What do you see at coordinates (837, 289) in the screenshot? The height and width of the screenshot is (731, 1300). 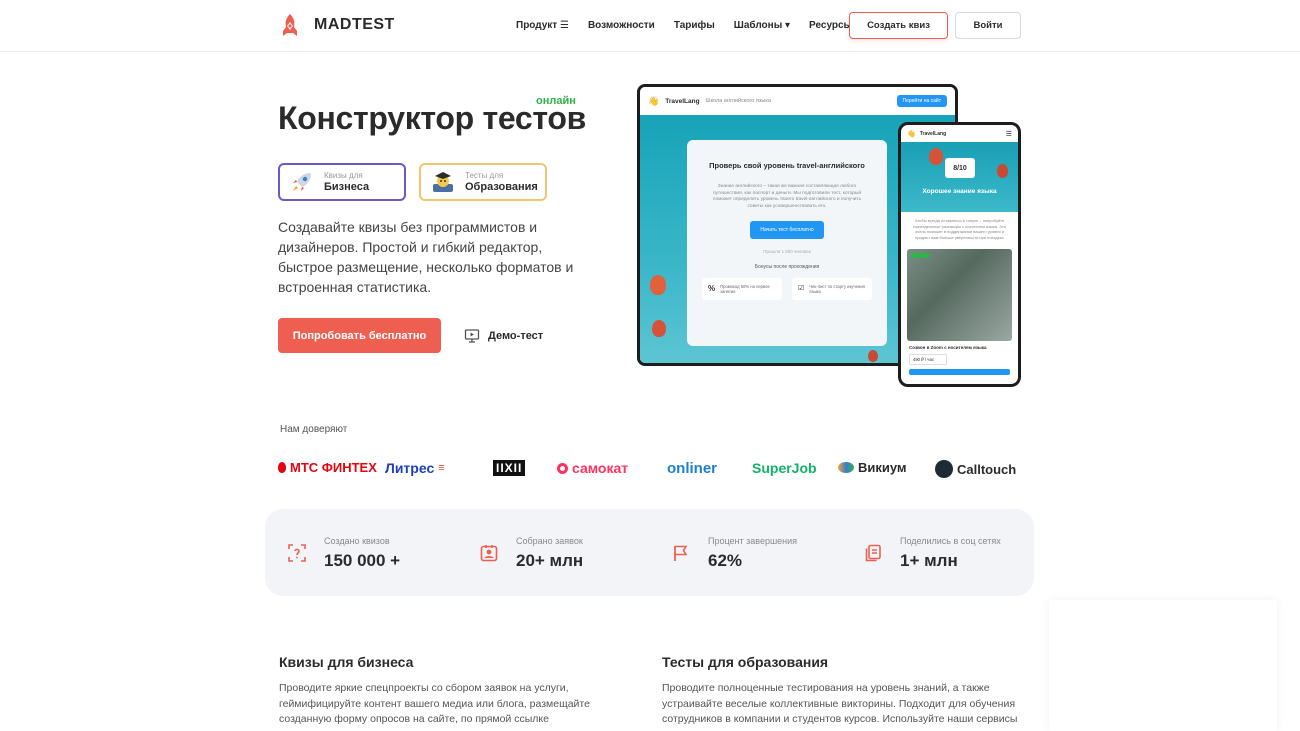 I see `preview-bonus-2-text: Чек-лист по старту изучения языка` at bounding box center [837, 289].